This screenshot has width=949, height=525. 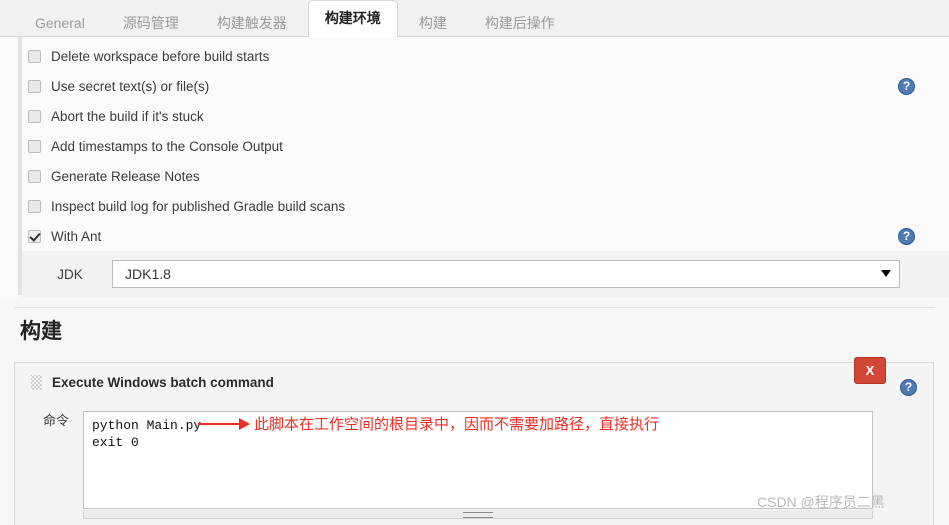 What do you see at coordinates (485, 86) in the screenshot?
I see `option-use-secret-texts: Use secret text(s) or file(s) ?` at bounding box center [485, 86].